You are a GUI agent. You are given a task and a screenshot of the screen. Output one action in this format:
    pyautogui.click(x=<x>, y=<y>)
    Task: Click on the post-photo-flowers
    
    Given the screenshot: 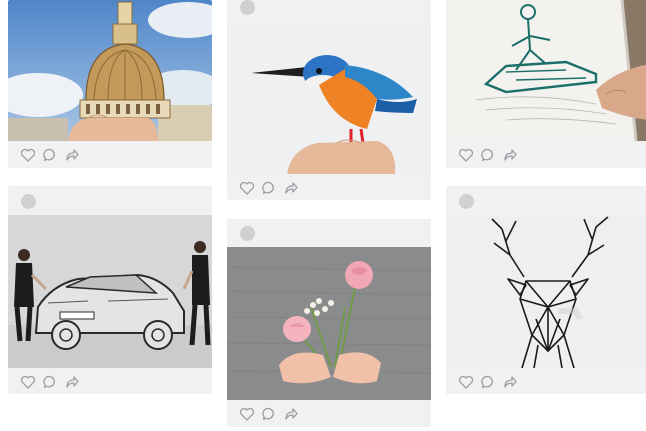 What is the action you would take?
    pyautogui.click(x=329, y=323)
    